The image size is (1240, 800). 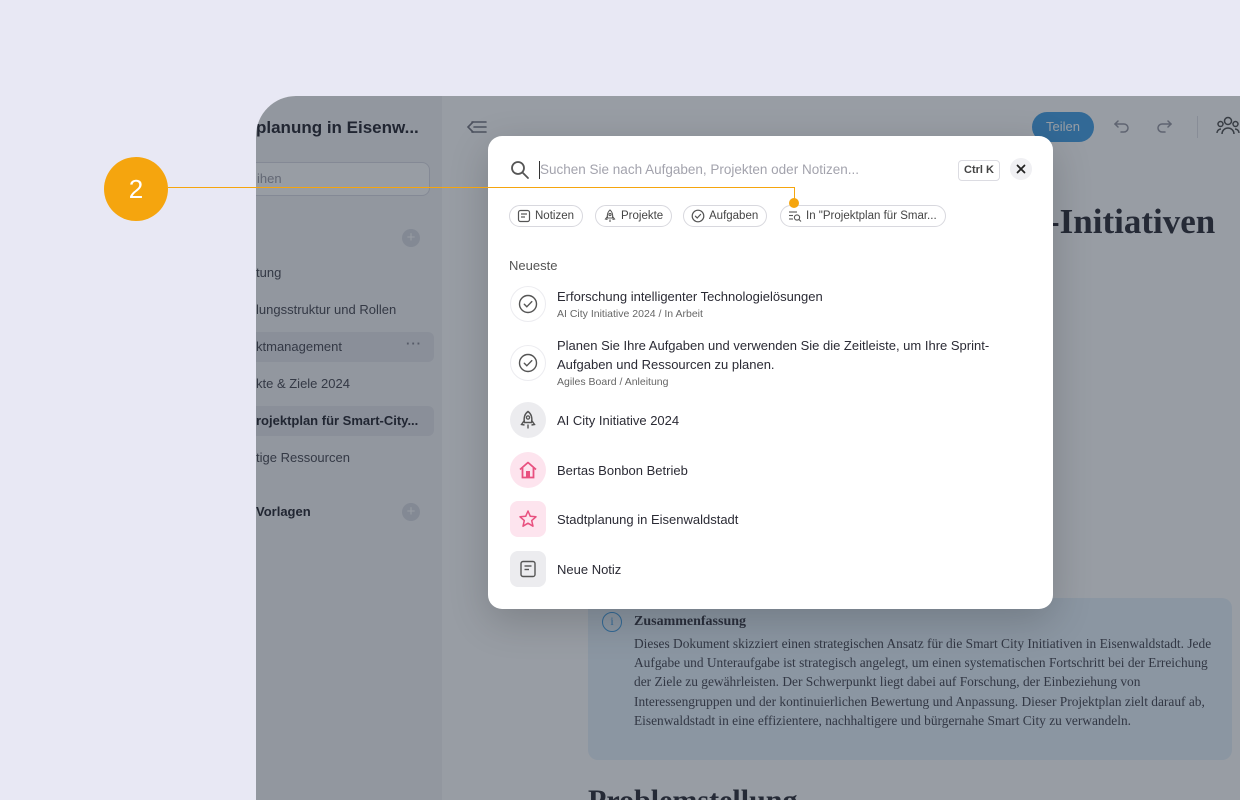 I want to click on filter-chip-aufgaben: Aufgaben, so click(x=725, y=216).